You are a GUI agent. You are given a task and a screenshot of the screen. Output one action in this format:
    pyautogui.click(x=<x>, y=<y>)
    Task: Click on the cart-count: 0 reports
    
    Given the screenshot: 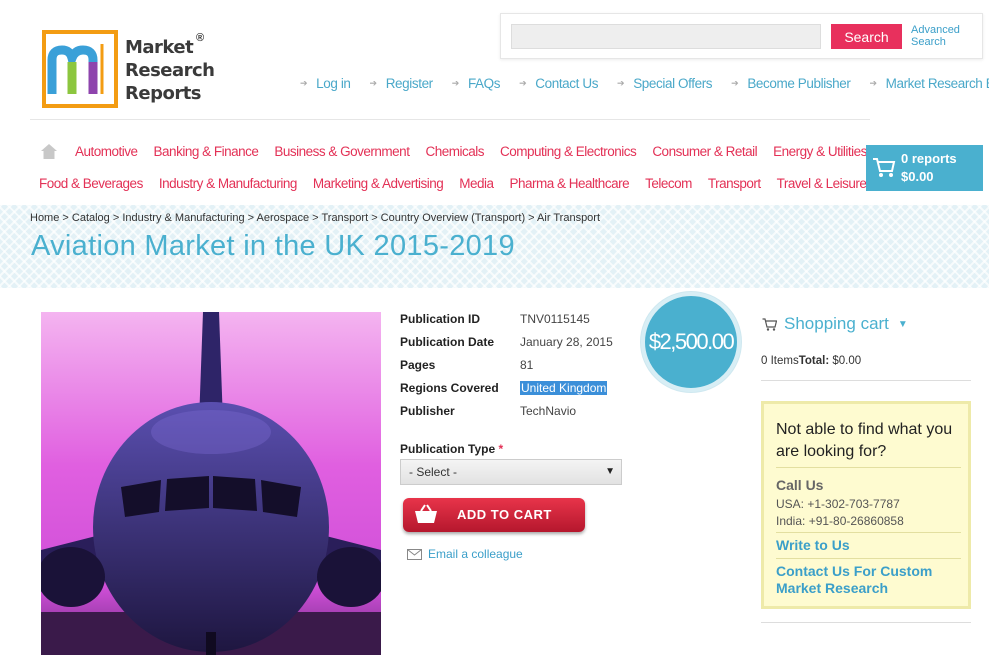 What is the action you would take?
    pyautogui.click(x=929, y=158)
    